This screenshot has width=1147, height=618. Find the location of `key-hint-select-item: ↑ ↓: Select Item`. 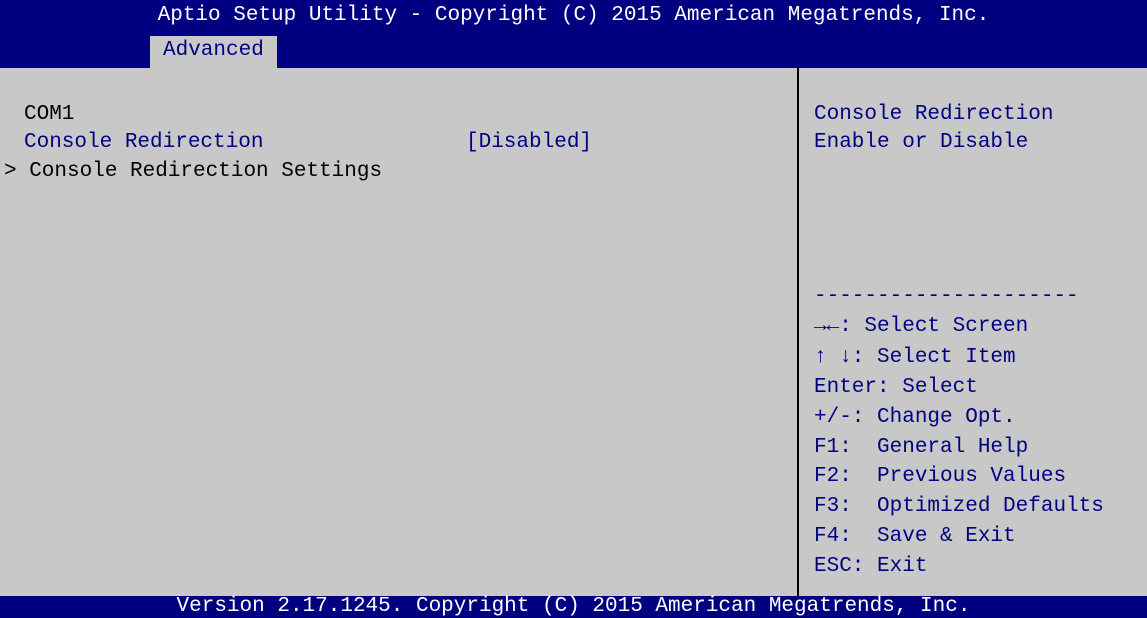

key-hint-select-item: ↑ ↓: Select Item is located at coordinates (915, 357).